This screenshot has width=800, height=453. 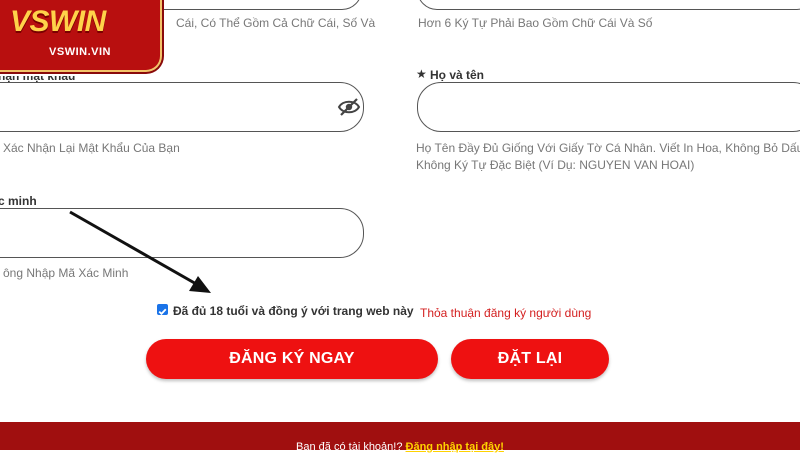 What do you see at coordinates (400, 437) in the screenshot?
I see `footer-bar: Bạn đã có tài khoản!? Đăng nhập tại đây!` at bounding box center [400, 437].